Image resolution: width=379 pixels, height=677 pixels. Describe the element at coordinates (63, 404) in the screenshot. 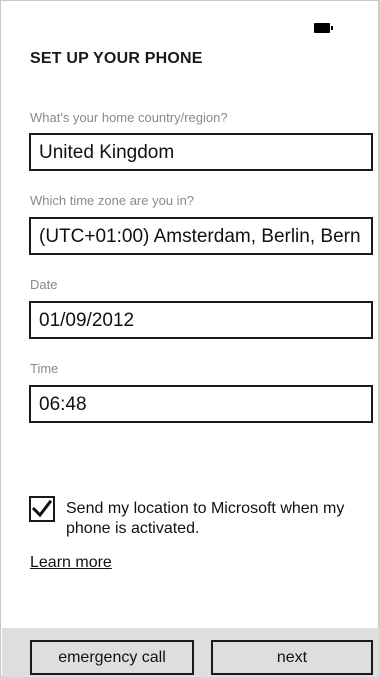

I see `time-value: 06:48` at that location.